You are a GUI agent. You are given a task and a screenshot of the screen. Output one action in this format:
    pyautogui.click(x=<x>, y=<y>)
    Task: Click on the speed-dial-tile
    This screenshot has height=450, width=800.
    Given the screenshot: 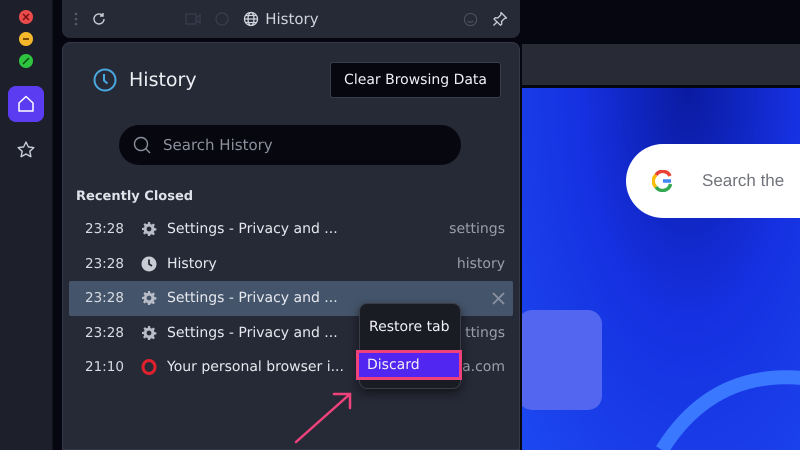 What is the action you would take?
    pyautogui.click(x=562, y=360)
    